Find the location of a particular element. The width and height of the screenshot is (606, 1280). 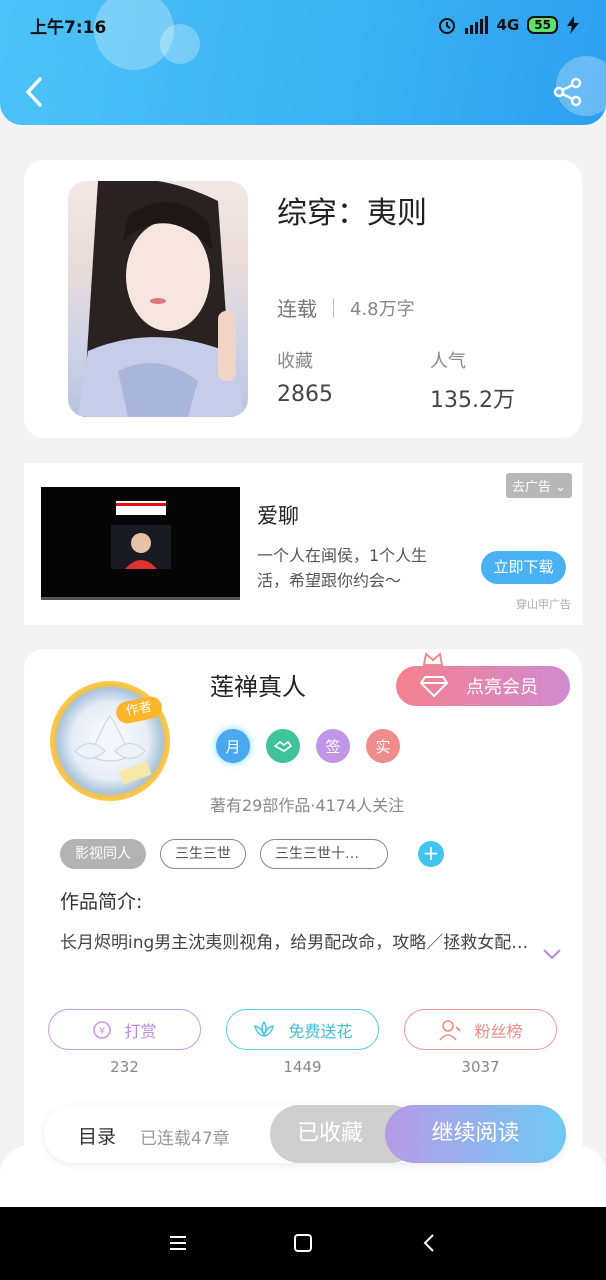

share-button is located at coordinates (568, 92).